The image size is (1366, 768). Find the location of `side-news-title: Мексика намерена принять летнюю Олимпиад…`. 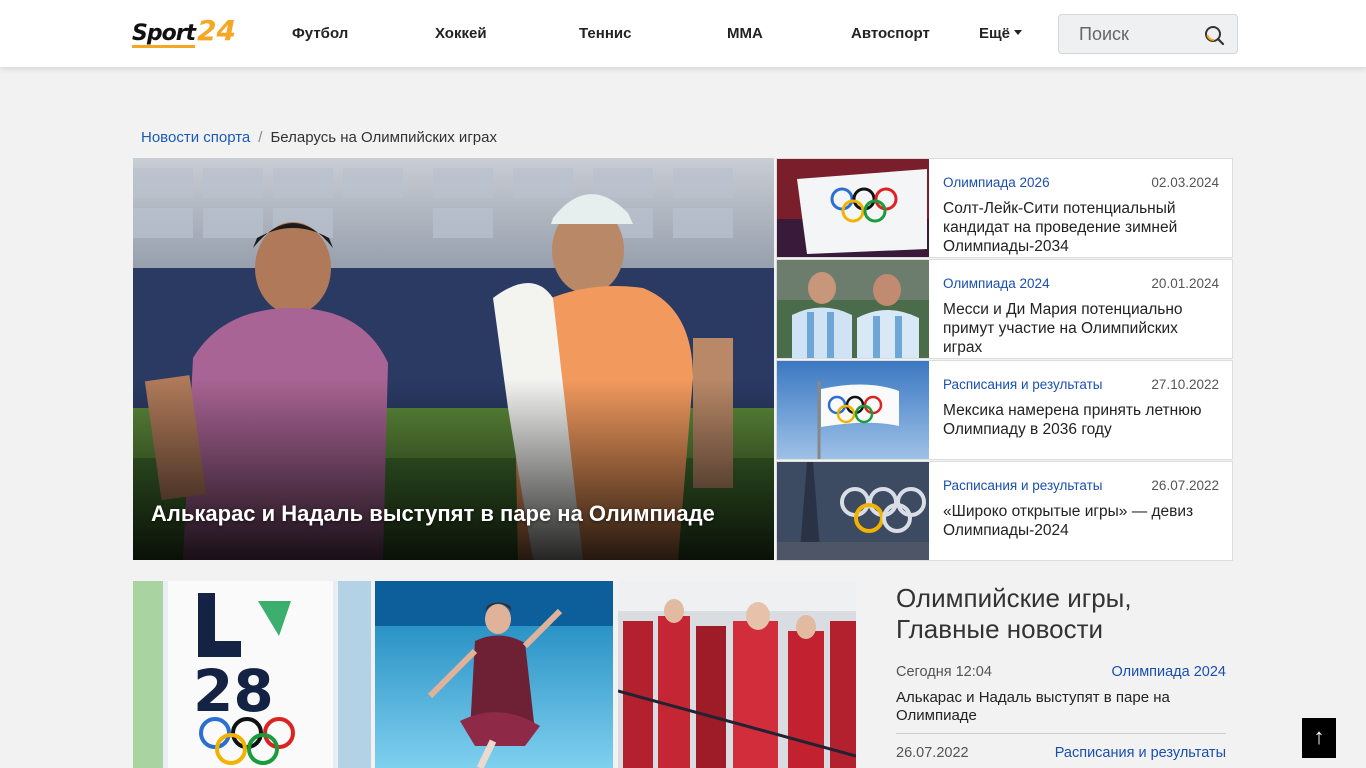

side-news-title: Мексика намерена принять летнюю Олимпиад… is located at coordinates (1072, 420).